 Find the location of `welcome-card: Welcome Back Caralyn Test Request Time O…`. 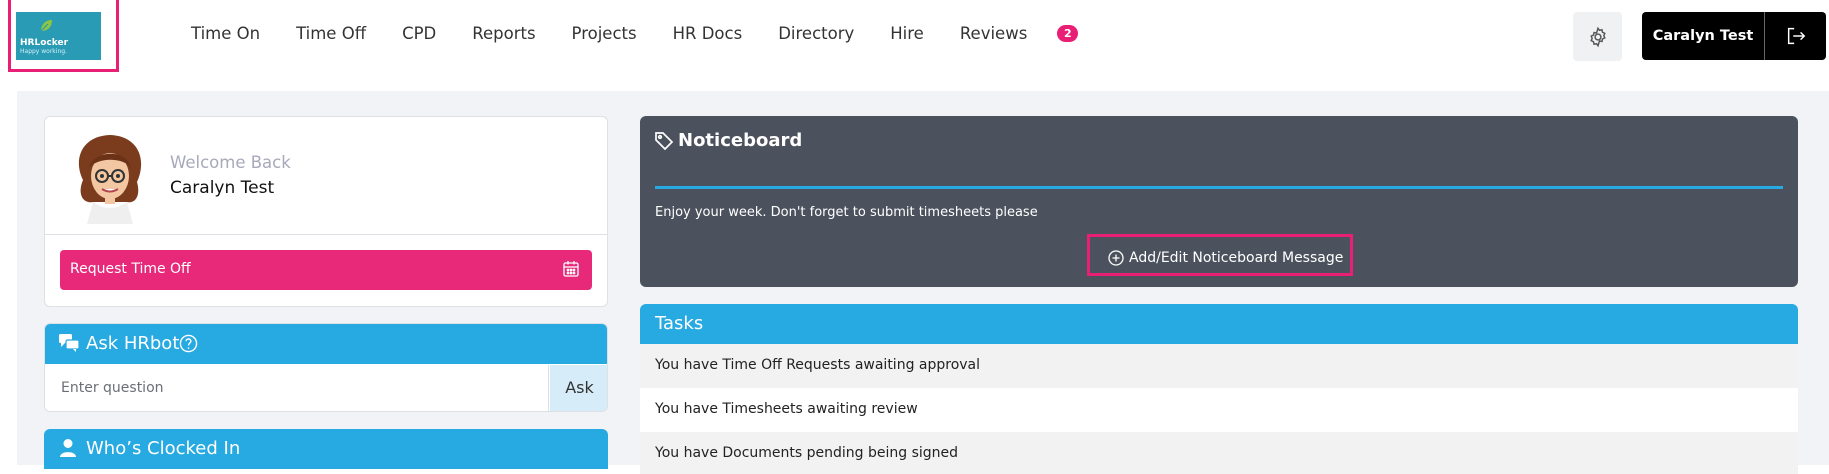

welcome-card: Welcome Back Caralyn Test Request Time O… is located at coordinates (326, 211).